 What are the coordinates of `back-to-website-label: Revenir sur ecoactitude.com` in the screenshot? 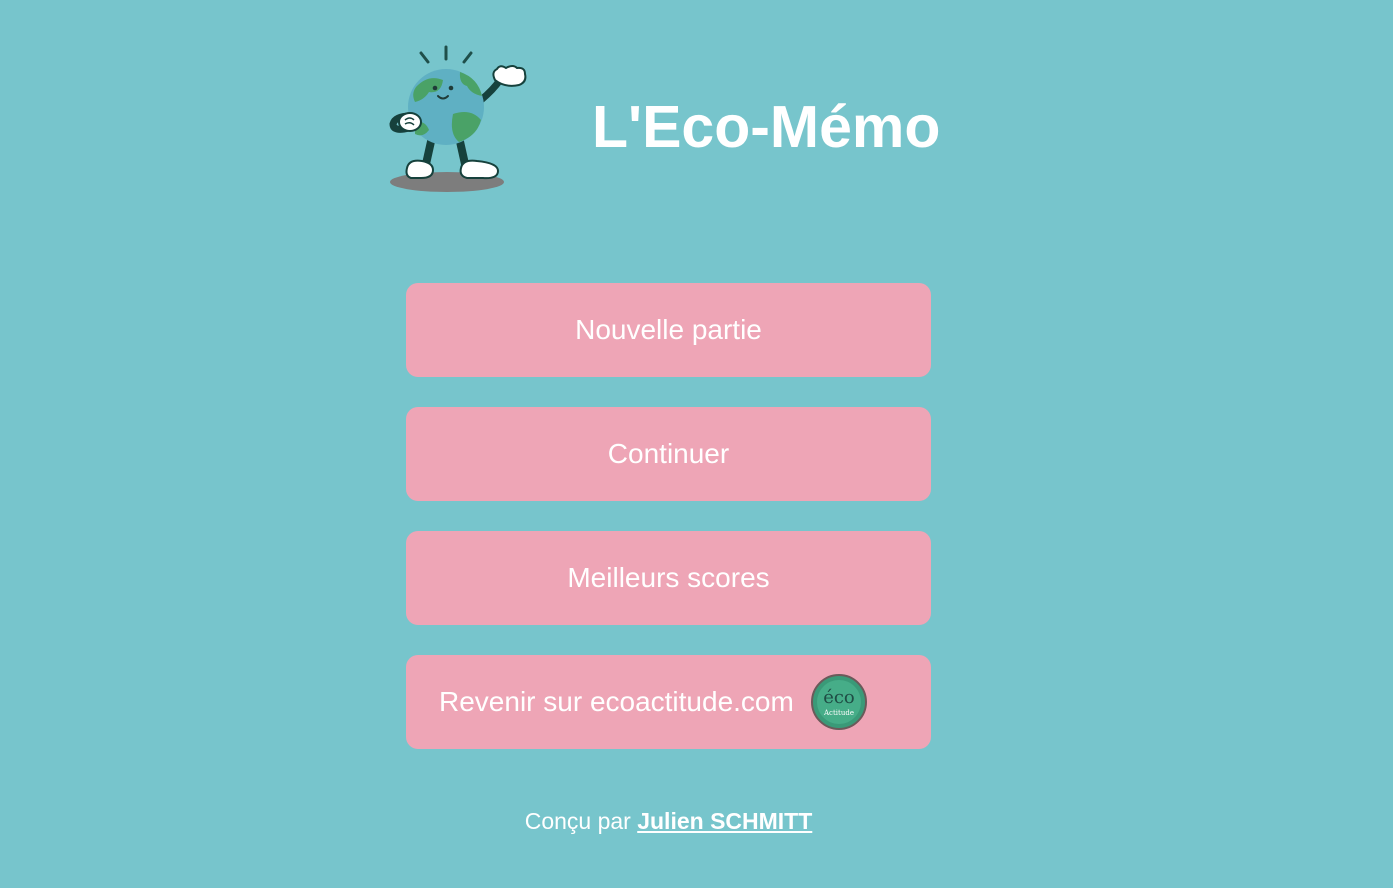 It's located at (616, 701).